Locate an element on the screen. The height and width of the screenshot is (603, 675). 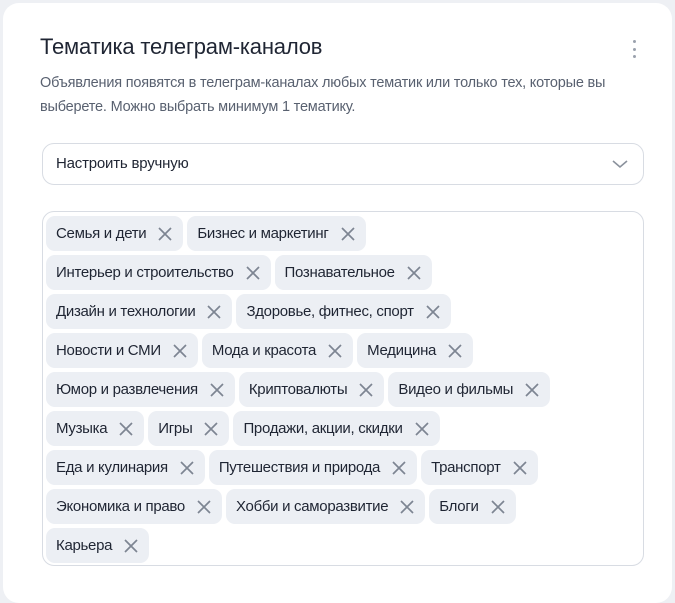
topic-row: Семья и дети Бизнес и маркетинг is located at coordinates (343, 233).